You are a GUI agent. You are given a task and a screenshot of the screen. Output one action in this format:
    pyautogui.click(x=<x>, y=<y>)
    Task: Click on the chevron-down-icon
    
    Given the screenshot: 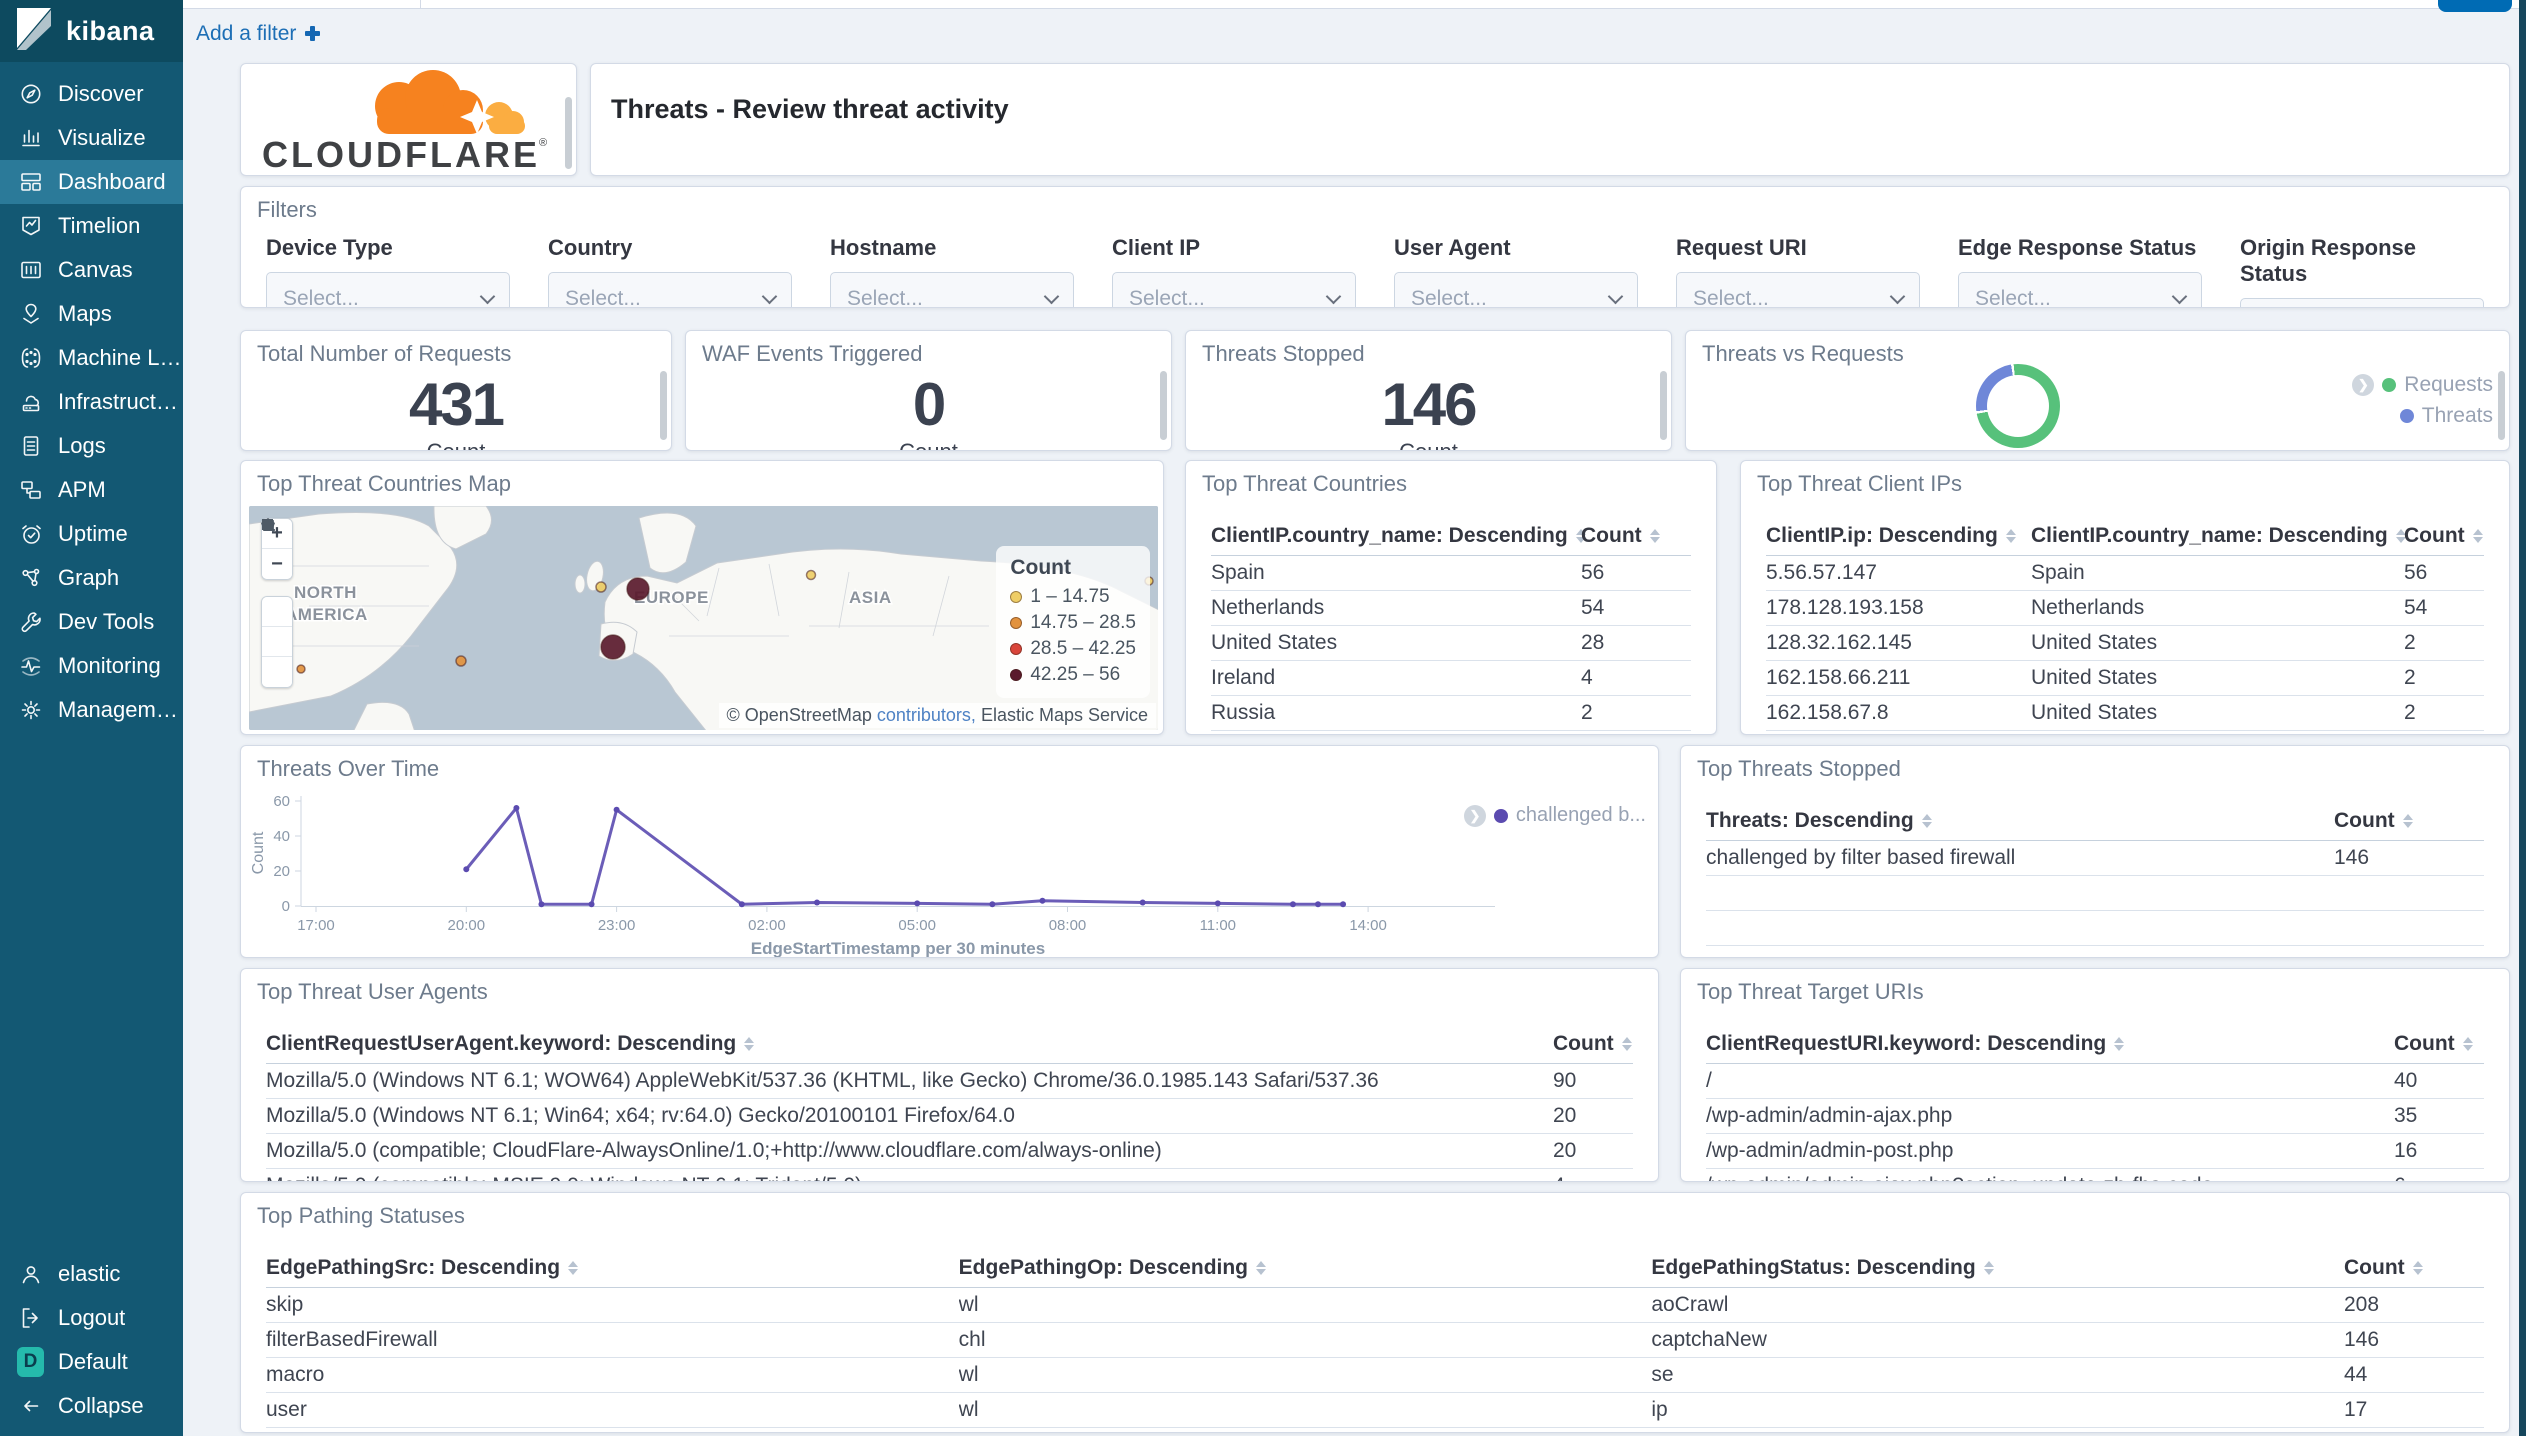 What is the action you would take?
    pyautogui.click(x=1897, y=296)
    